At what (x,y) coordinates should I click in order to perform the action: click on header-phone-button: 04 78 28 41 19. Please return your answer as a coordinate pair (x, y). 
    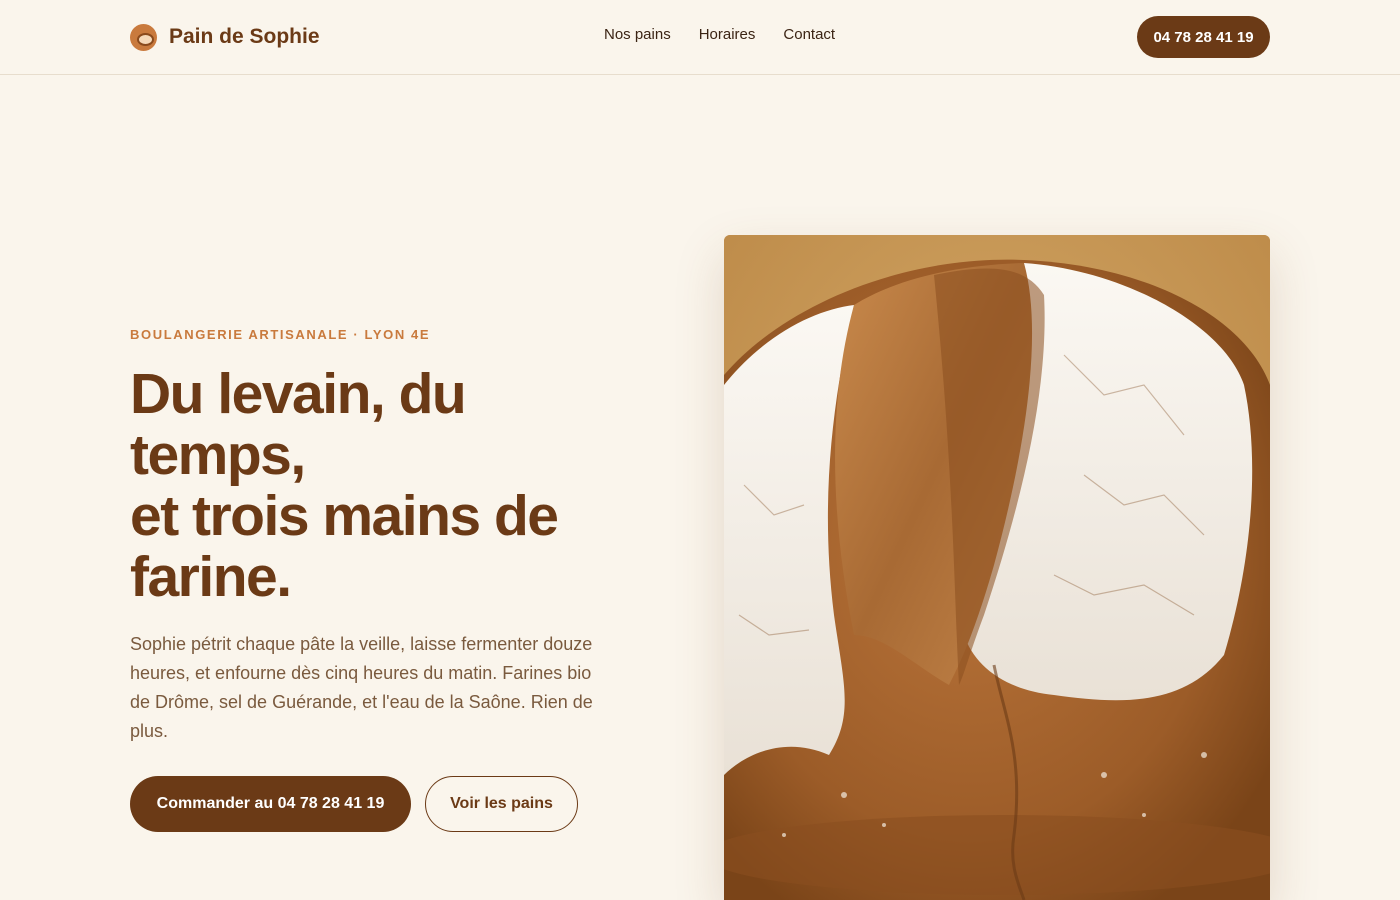
    Looking at the image, I should click on (1203, 37).